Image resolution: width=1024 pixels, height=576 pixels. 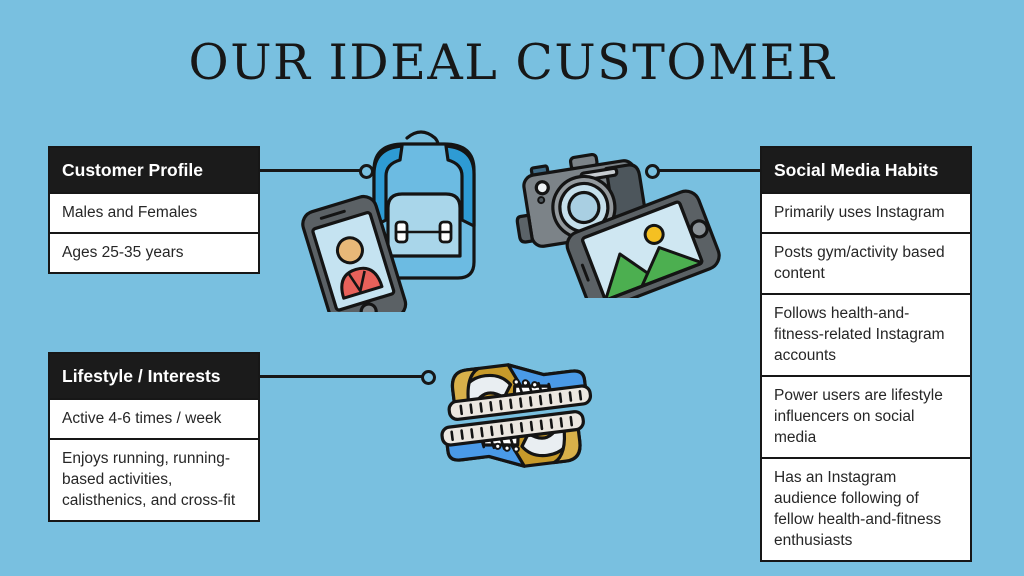 What do you see at coordinates (428, 377) in the screenshot?
I see `connector-lifestyle-dot` at bounding box center [428, 377].